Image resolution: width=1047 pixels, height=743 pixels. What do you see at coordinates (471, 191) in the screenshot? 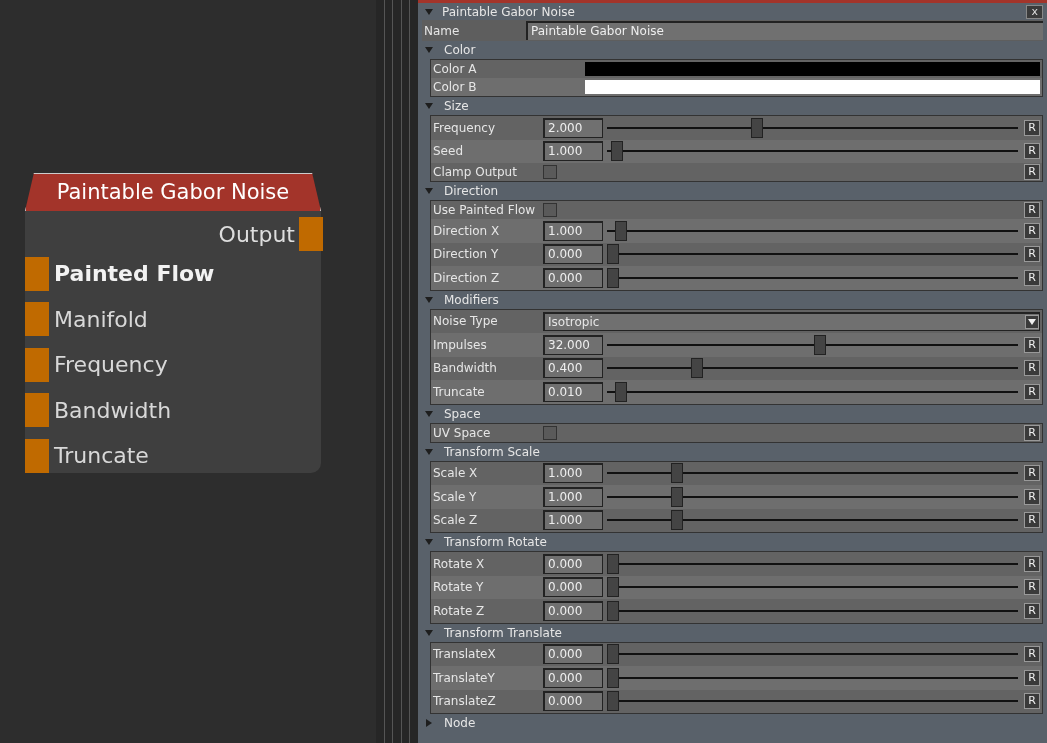
I see `section-title: Direction` at bounding box center [471, 191].